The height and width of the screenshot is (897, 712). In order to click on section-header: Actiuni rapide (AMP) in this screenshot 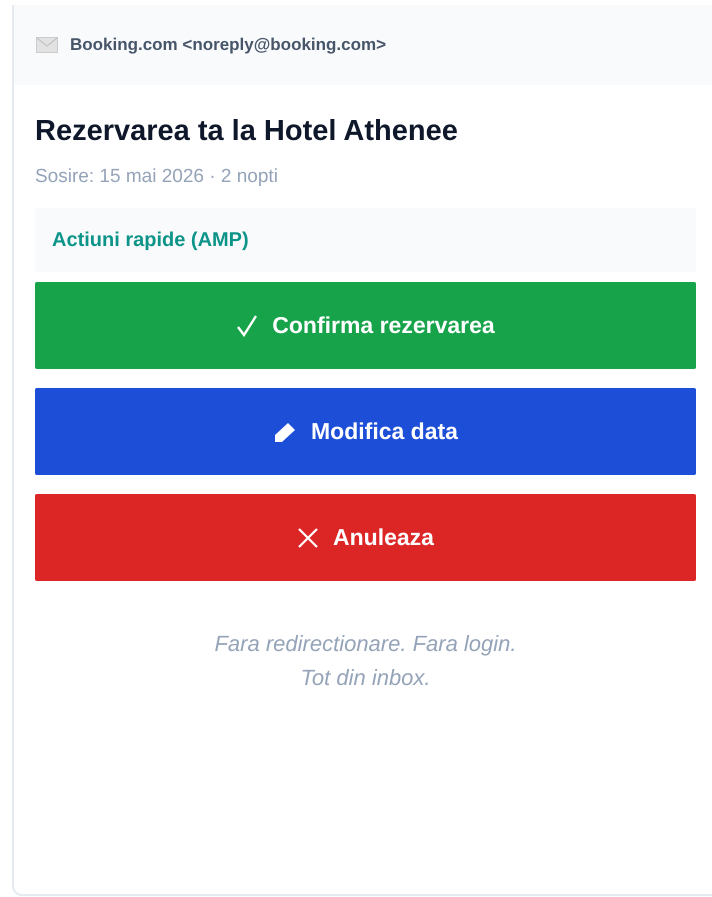, I will do `click(365, 240)`.